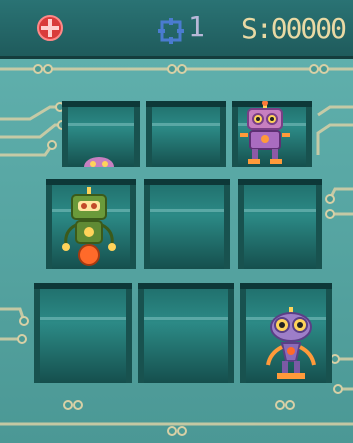  What do you see at coordinates (89, 228) in the screenshot?
I see `green-robot` at bounding box center [89, 228].